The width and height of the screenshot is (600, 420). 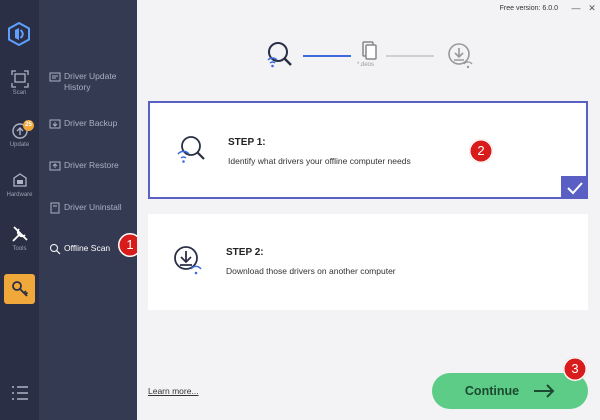 I want to click on backup-icon, so click(x=55, y=124).